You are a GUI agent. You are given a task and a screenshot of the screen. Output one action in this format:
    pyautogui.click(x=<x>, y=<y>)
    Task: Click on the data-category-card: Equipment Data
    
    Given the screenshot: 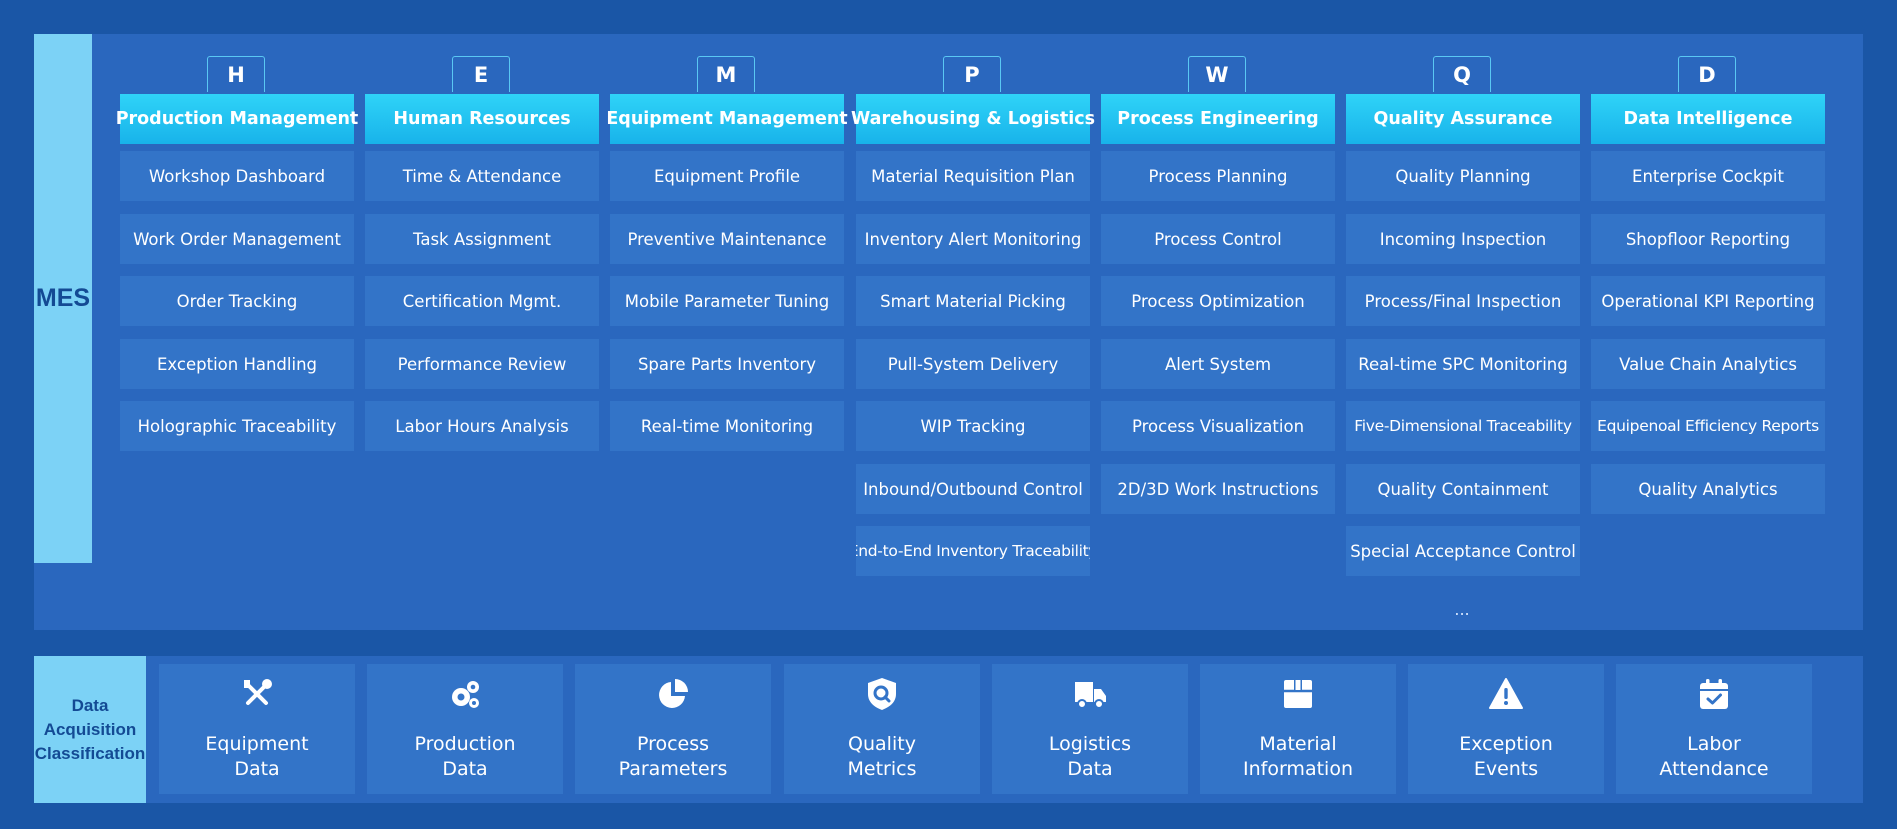 What is the action you would take?
    pyautogui.click(x=257, y=729)
    